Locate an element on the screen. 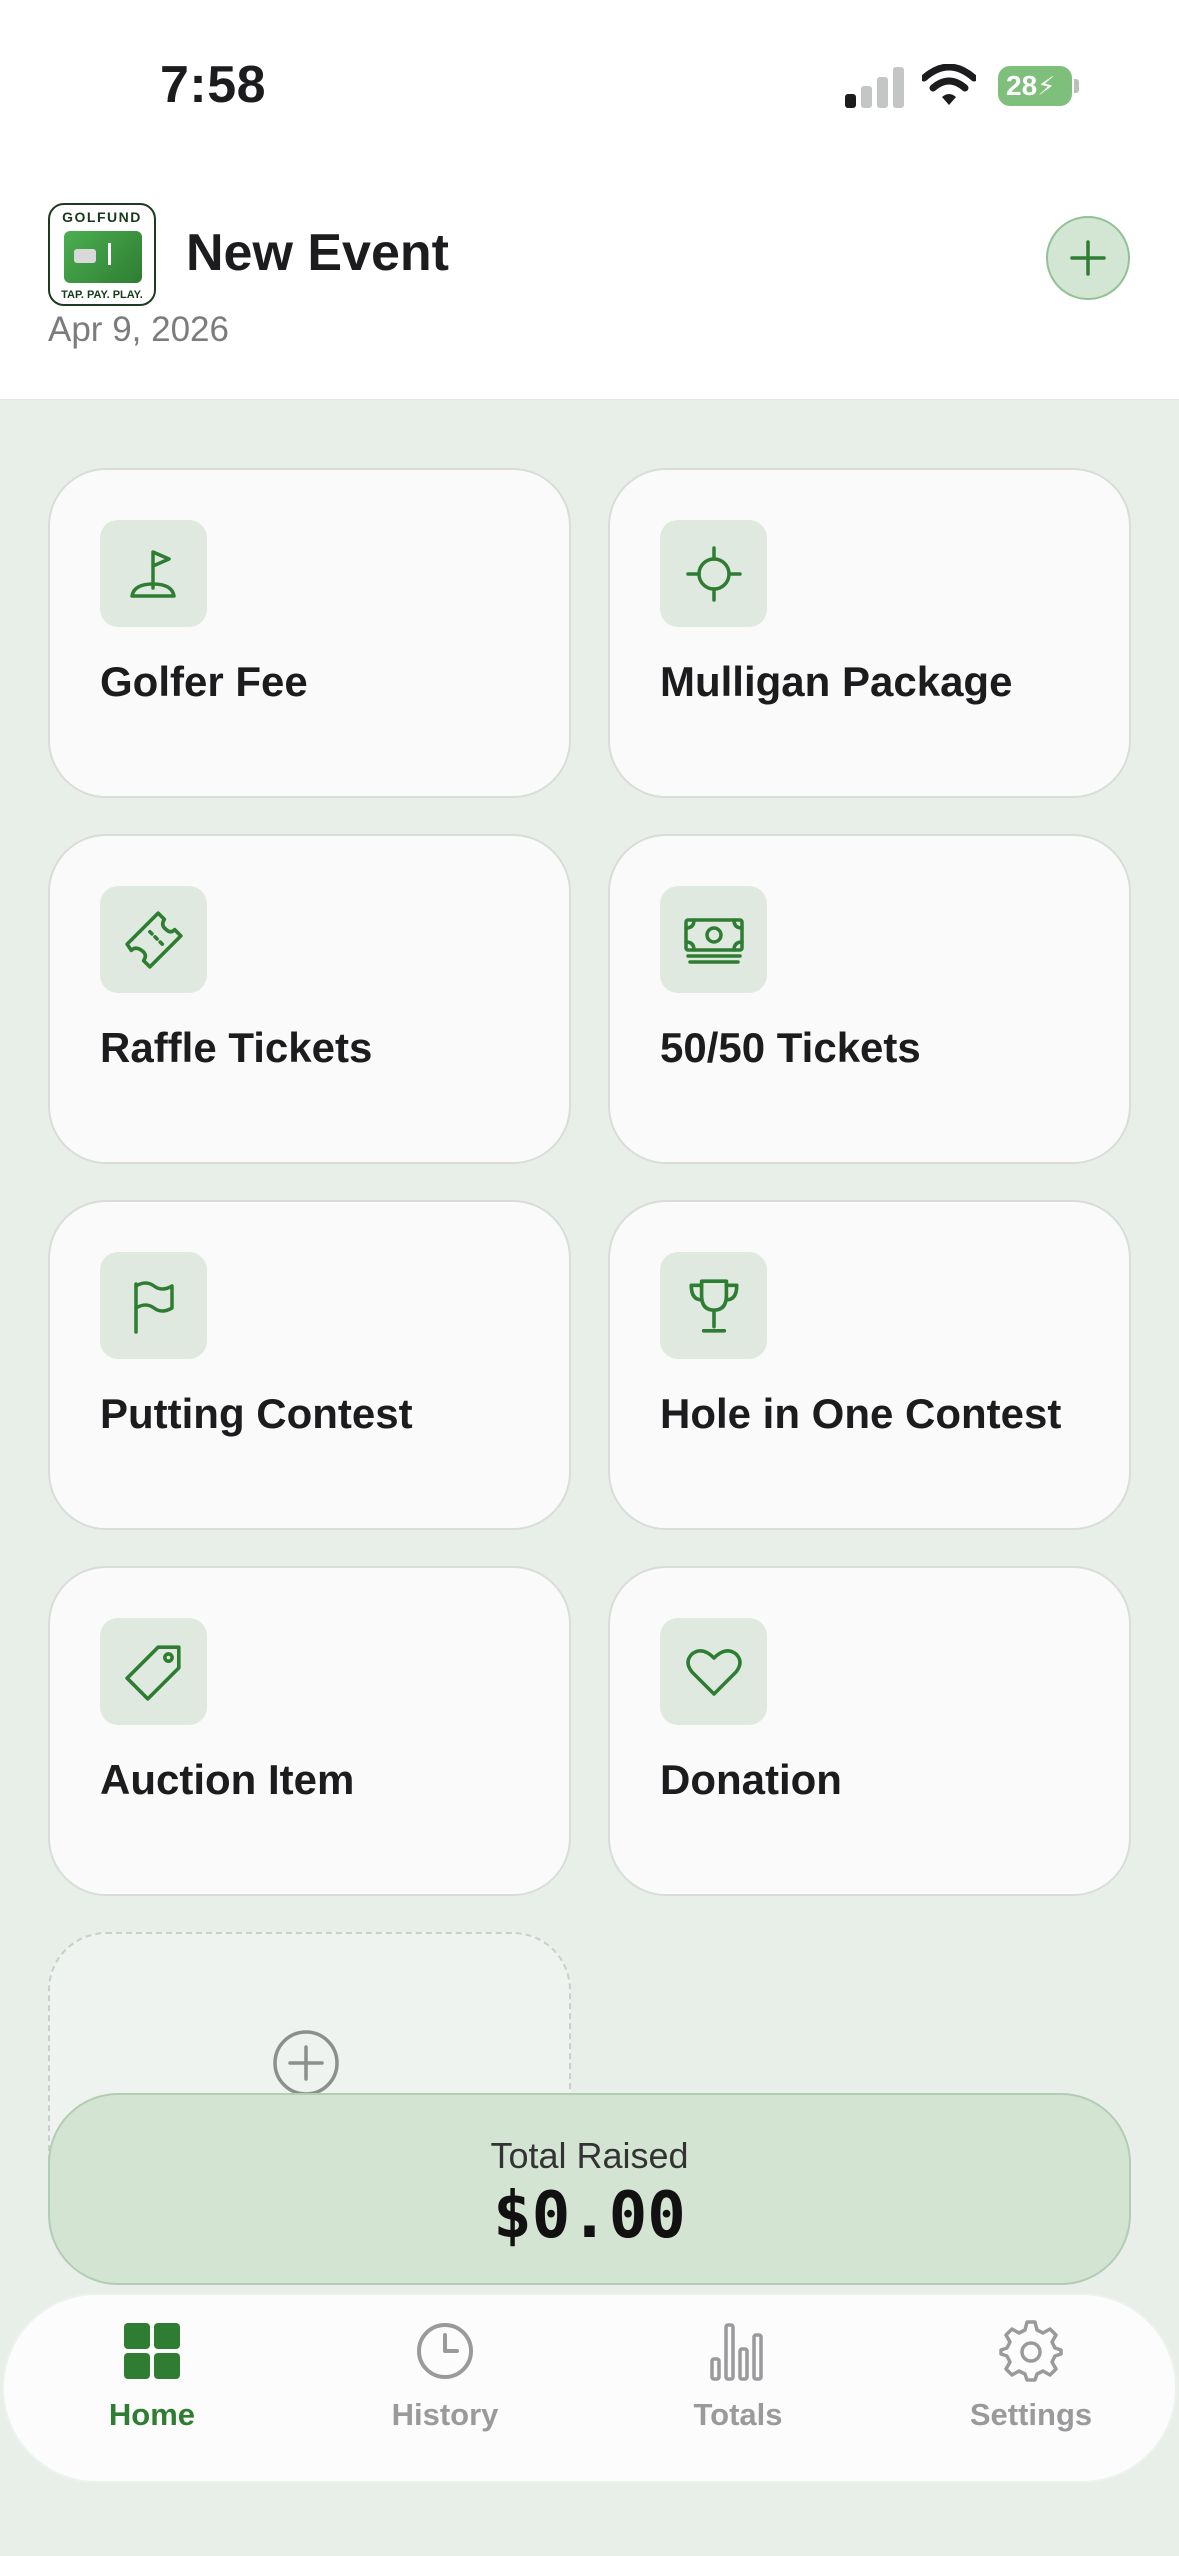 This screenshot has width=1179, height=2556. tile-label: Auction Item is located at coordinates (227, 1779).